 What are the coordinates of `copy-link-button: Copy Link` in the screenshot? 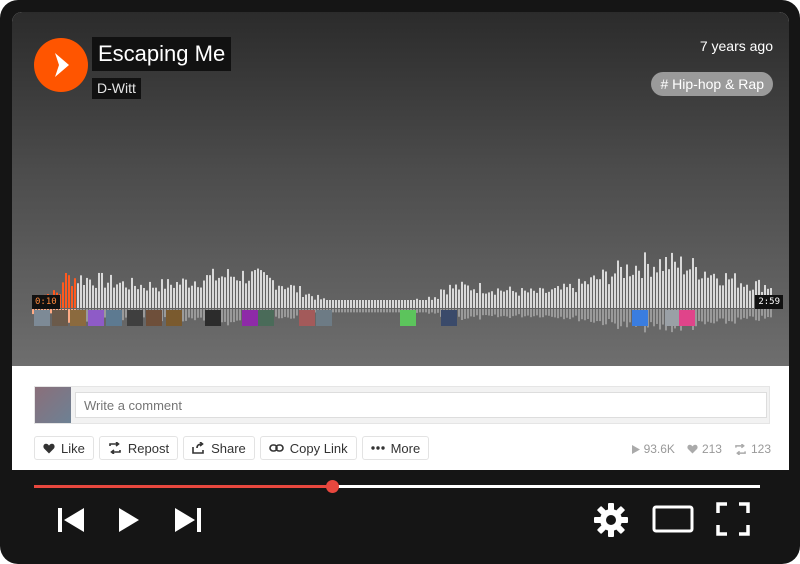 It's located at (308, 448).